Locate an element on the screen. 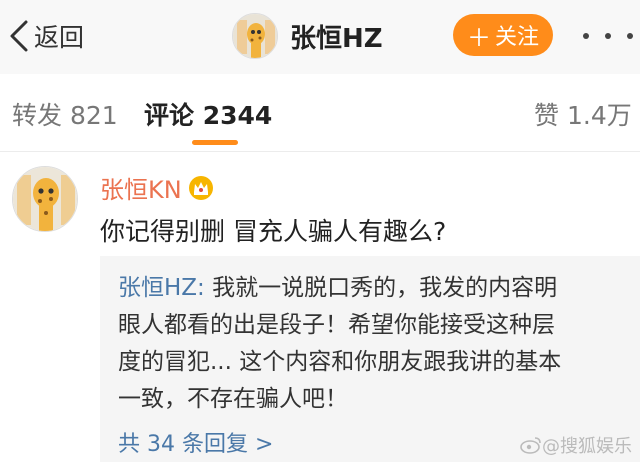 This screenshot has width=640, height=462. follow-label: 关注 is located at coordinates (516, 37).